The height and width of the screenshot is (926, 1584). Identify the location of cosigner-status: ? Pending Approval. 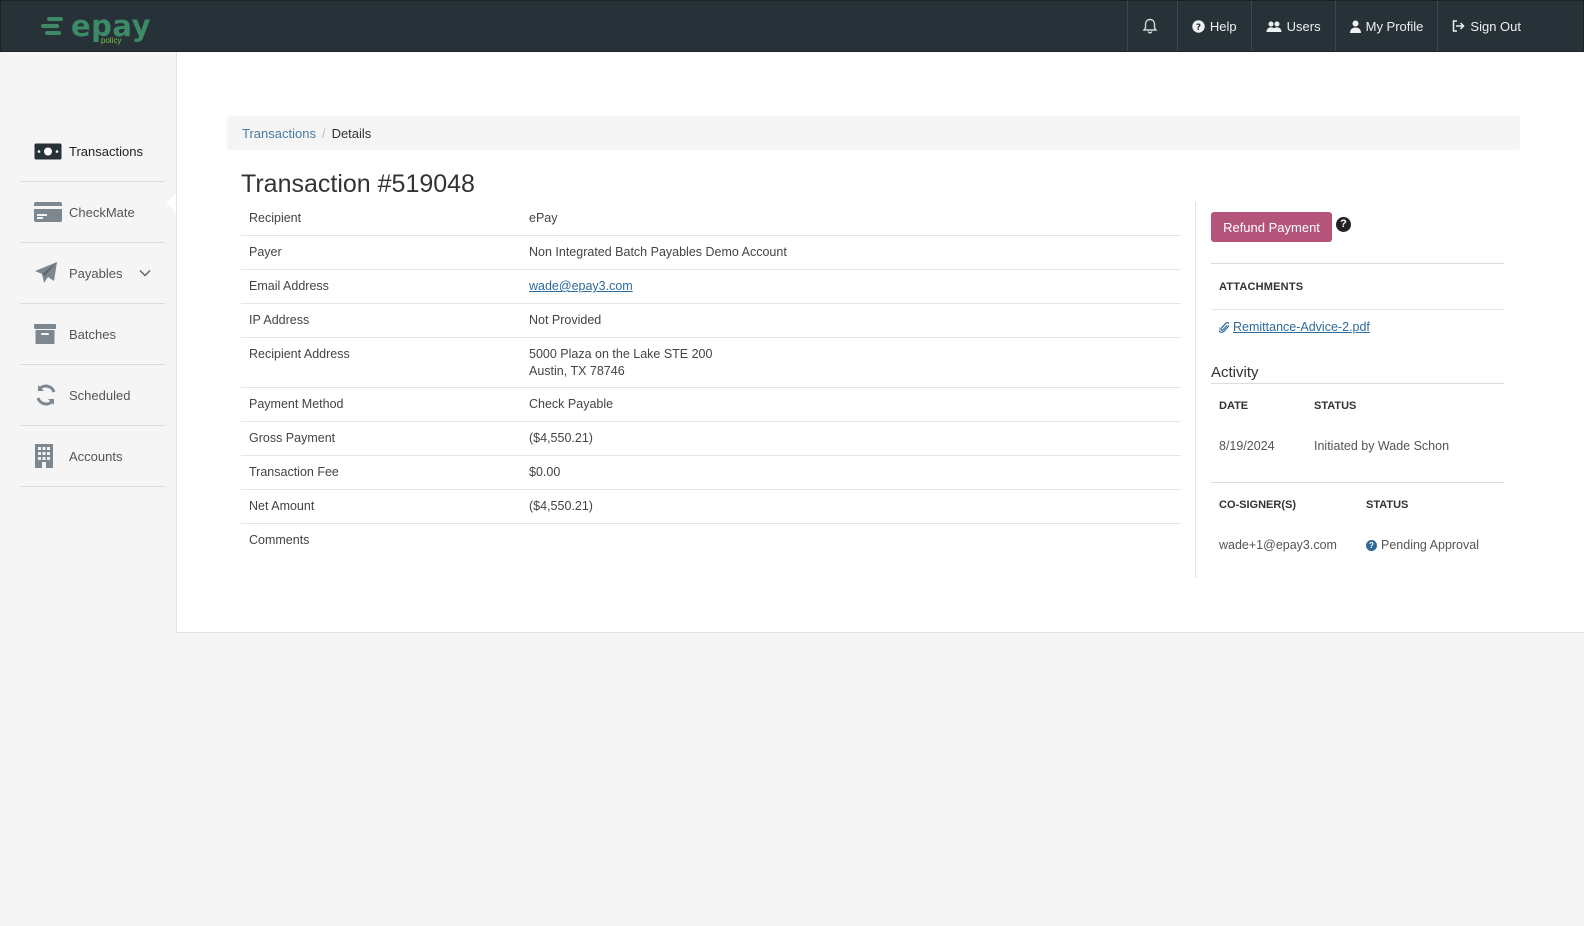
(1422, 545).